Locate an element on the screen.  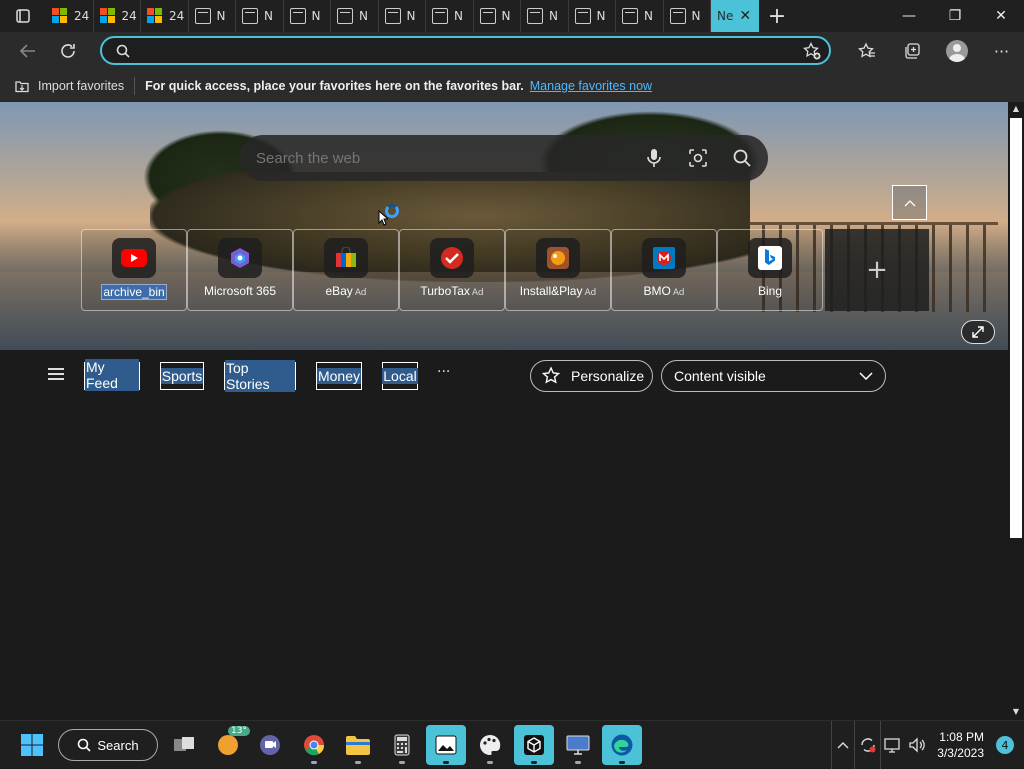
new-tab-button: + is located at coordinates (777, 16).